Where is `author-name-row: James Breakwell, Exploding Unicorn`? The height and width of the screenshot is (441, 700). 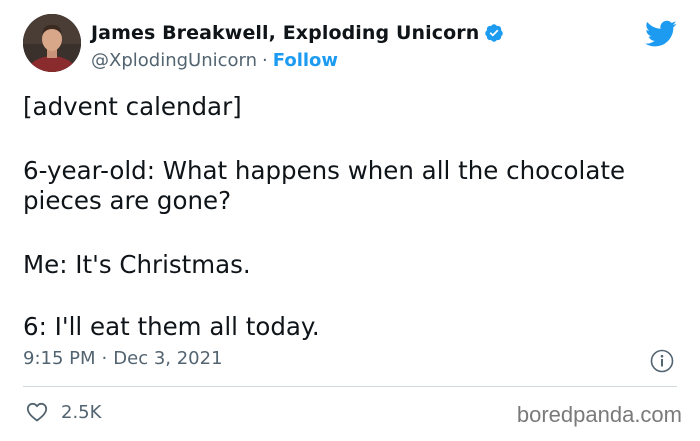
author-name-row: James Breakwell, Exploding Unicorn is located at coordinates (297, 33).